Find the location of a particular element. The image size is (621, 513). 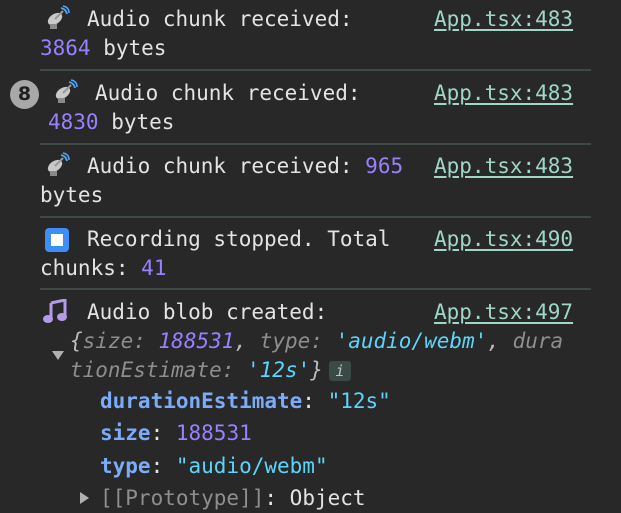

collapse-triangle-icon is located at coordinates (85, 498).